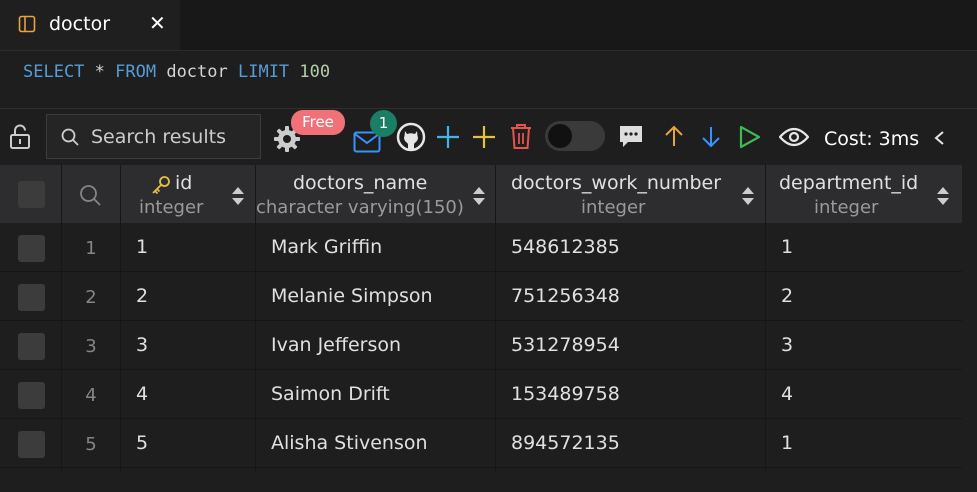  Describe the element at coordinates (336, 345) in the screenshot. I see `cell-doctors-name: Ivan Jefferson` at that location.